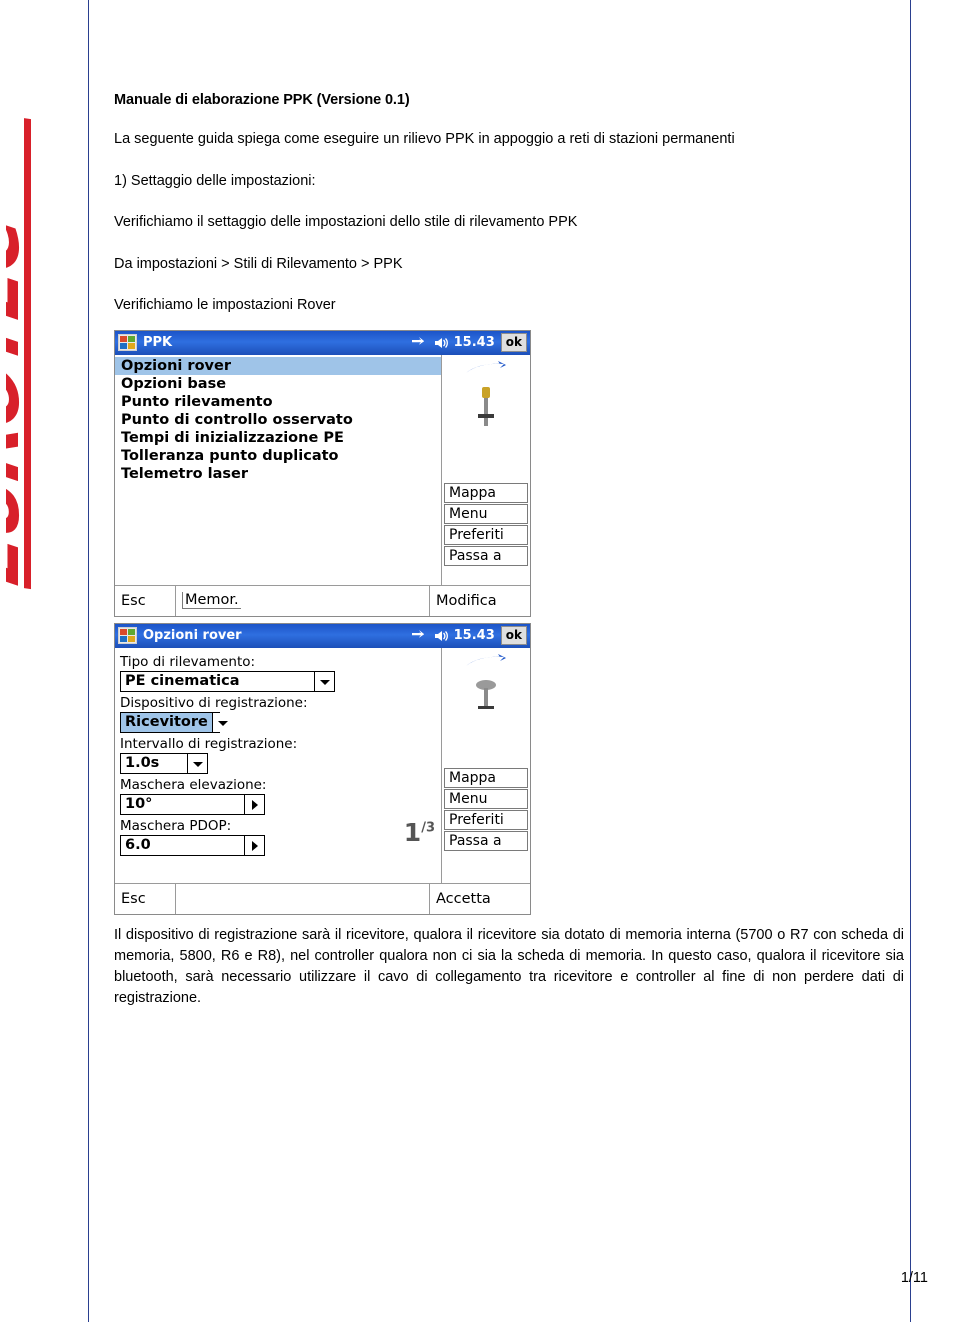  What do you see at coordinates (209, 743) in the screenshot?
I see `label-intervallo-registrazione: Intervallo di registrazione:` at bounding box center [209, 743].